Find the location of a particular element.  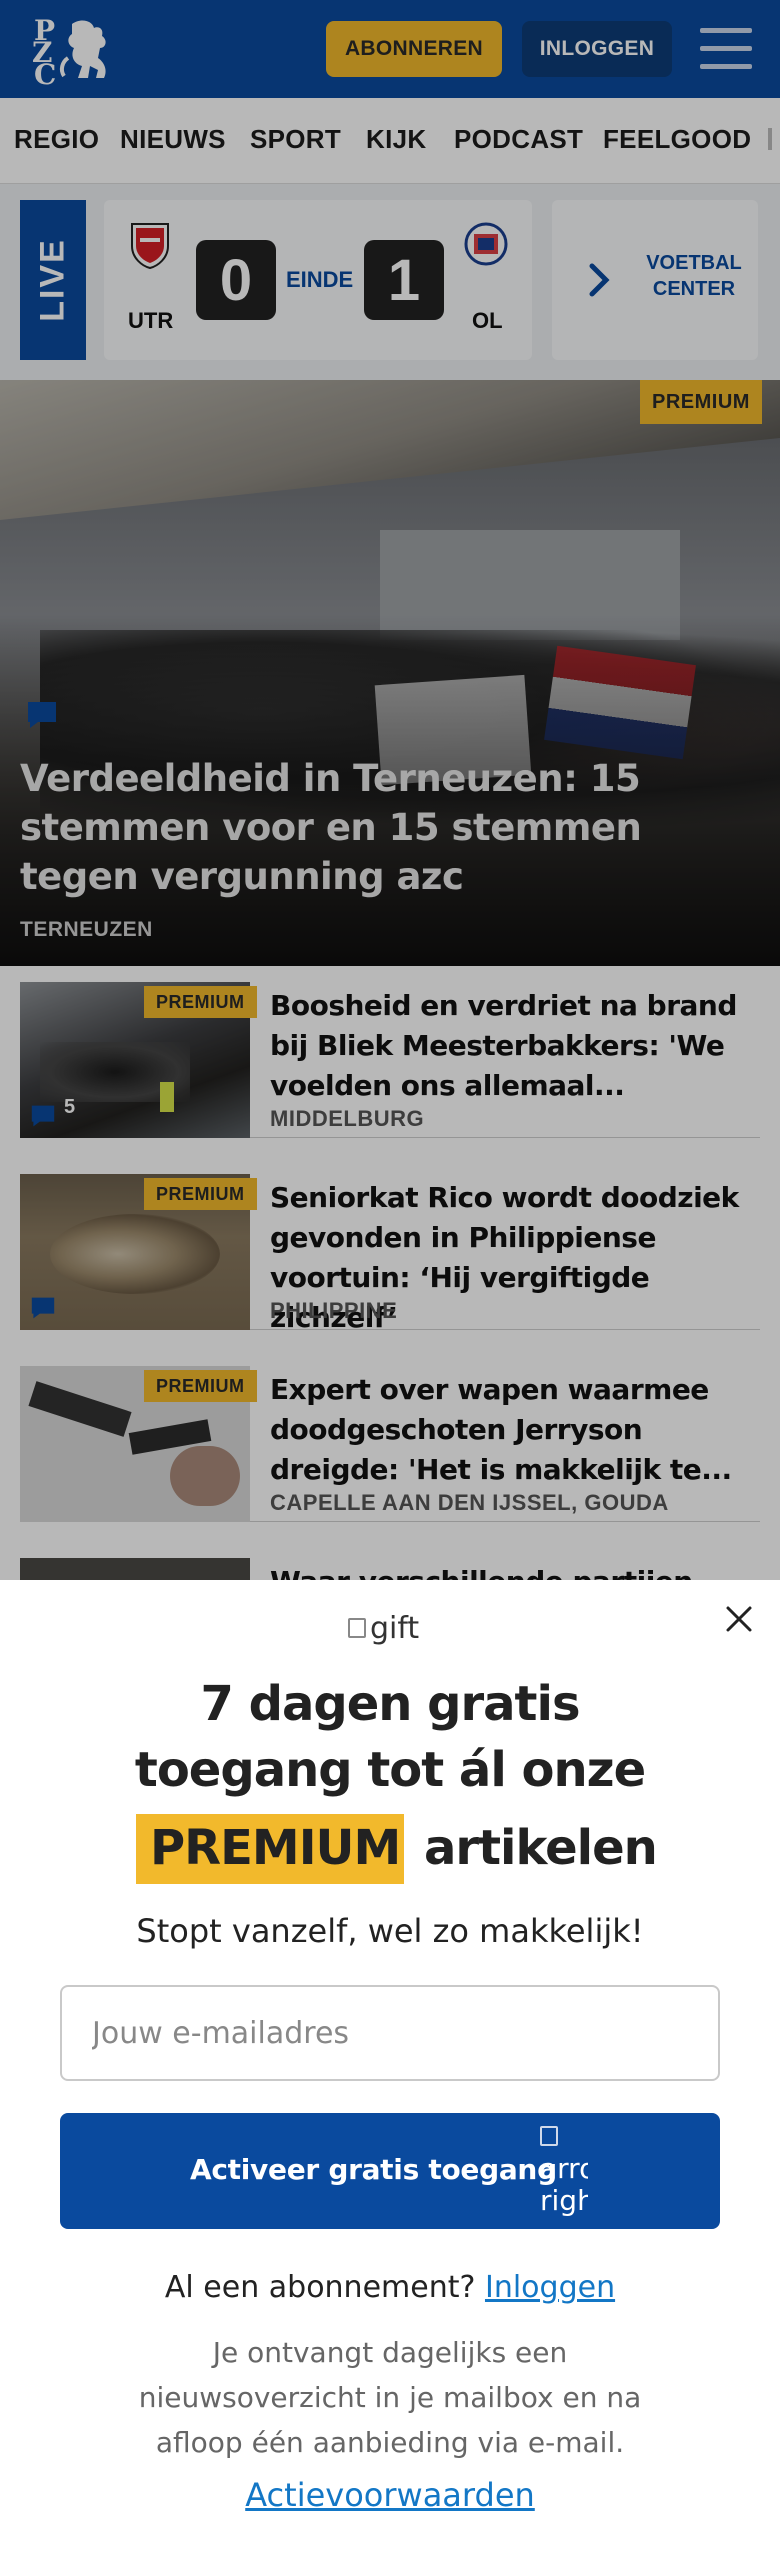

close-icon is located at coordinates (739, 1619).